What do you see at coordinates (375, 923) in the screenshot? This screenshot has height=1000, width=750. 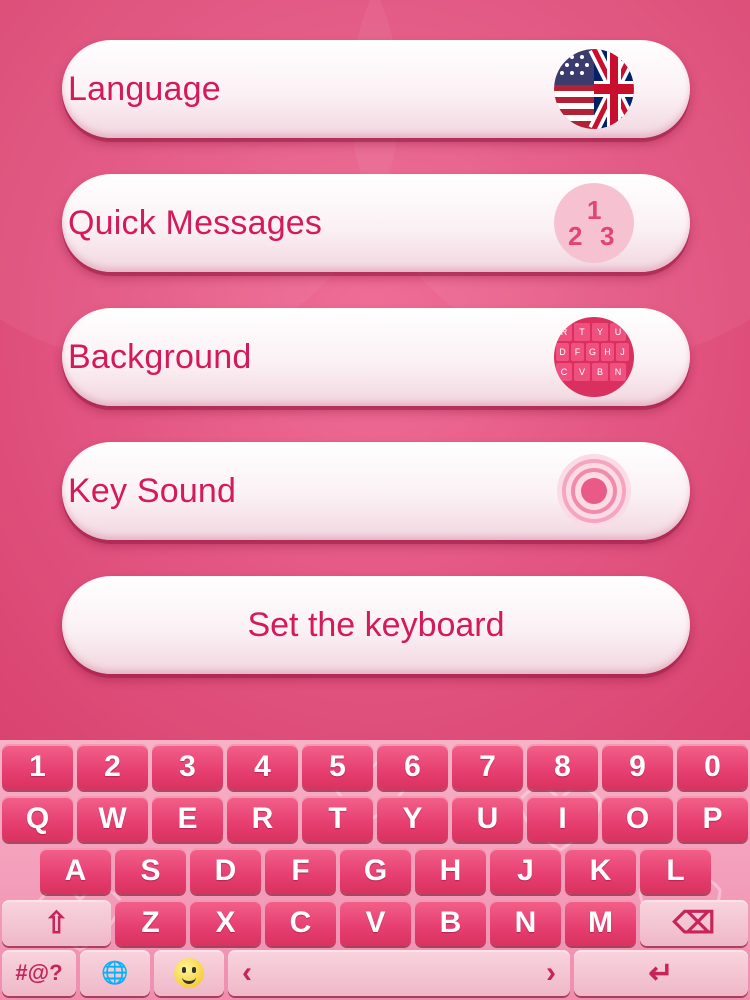 I see `key-v: V` at bounding box center [375, 923].